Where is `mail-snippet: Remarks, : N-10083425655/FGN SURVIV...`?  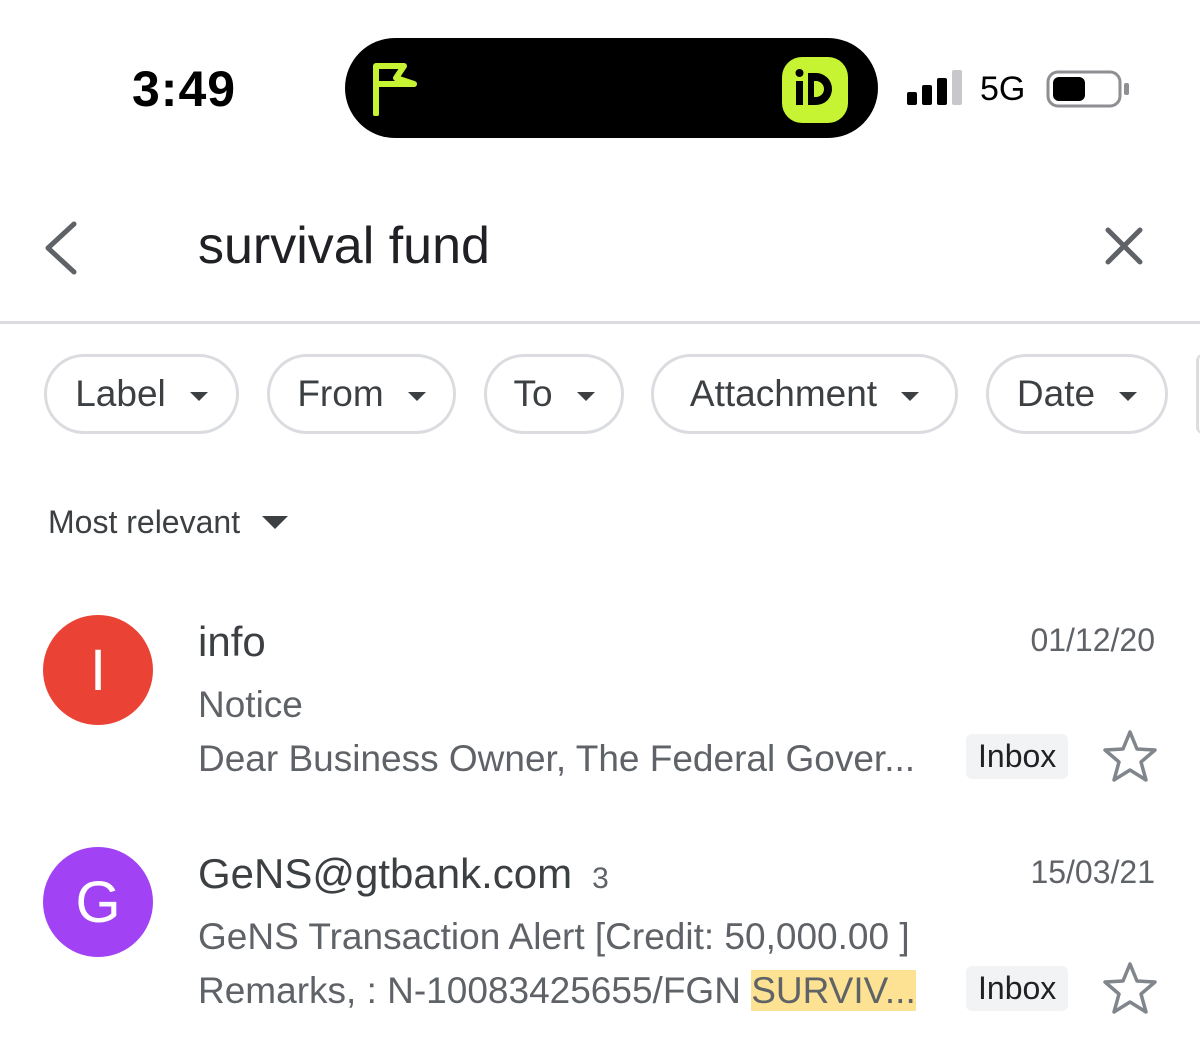
mail-snippet: Remarks, : N-10083425655/FGN SURVIV... is located at coordinates (557, 991).